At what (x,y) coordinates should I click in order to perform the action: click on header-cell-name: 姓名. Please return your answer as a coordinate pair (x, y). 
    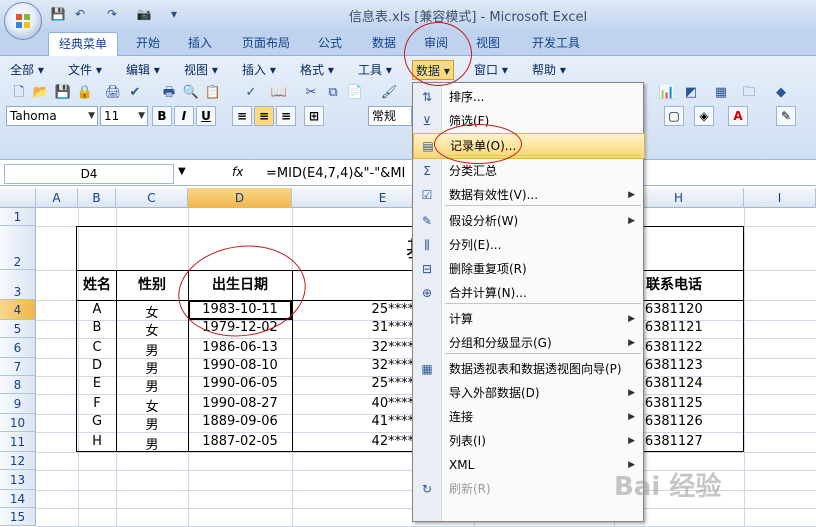
    Looking at the image, I should click on (97, 284).